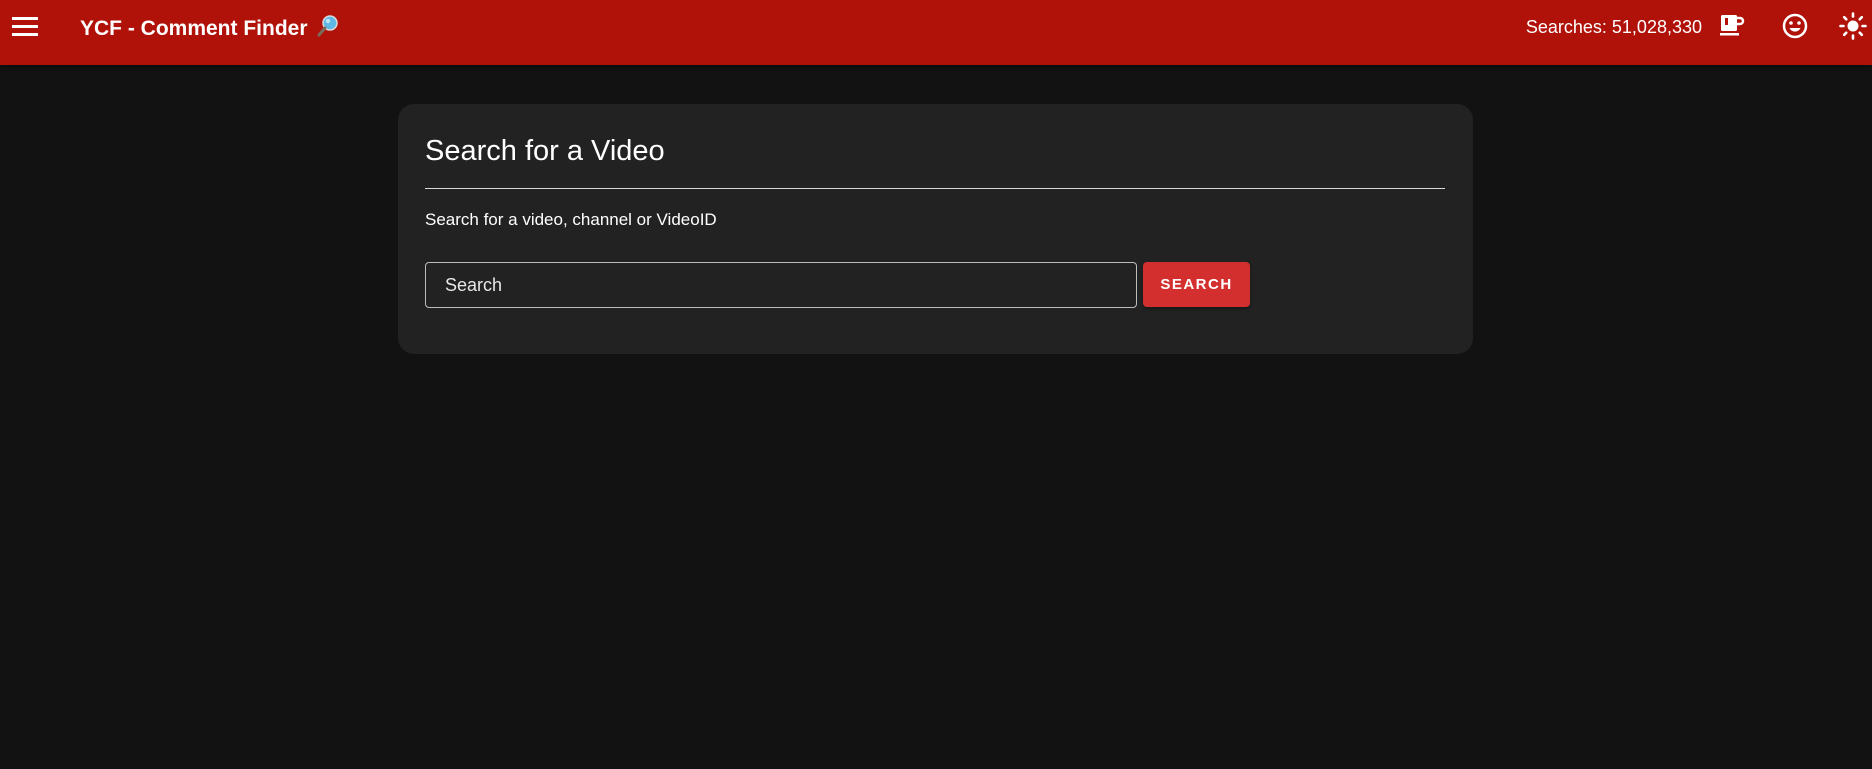 The height and width of the screenshot is (769, 1872). Describe the element at coordinates (1196, 284) in the screenshot. I see `search-button: SEARCH` at that location.